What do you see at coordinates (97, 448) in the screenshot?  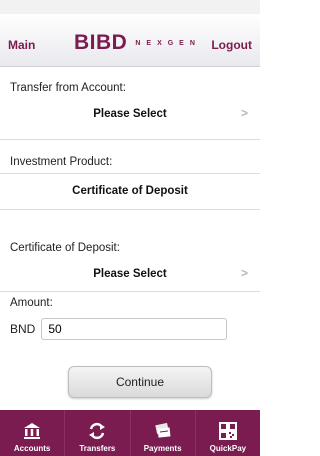 I see `tab-label: Transfers` at bounding box center [97, 448].